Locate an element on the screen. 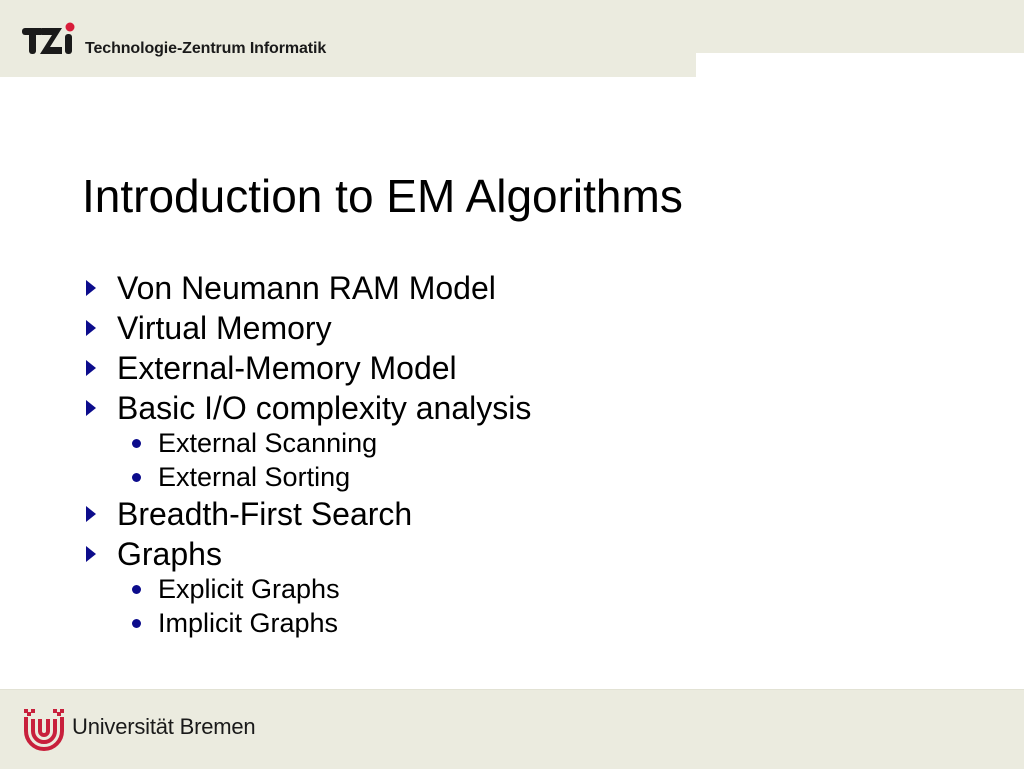 The height and width of the screenshot is (769, 1024). bullet-item: Von Neumann RAM Model is located at coordinates (306, 288).